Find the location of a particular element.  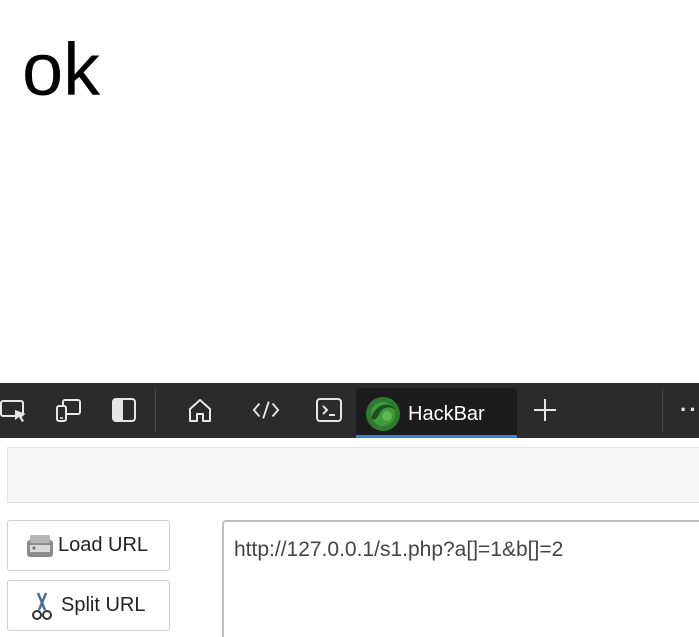

hackbar-logo-icon is located at coordinates (383, 414).